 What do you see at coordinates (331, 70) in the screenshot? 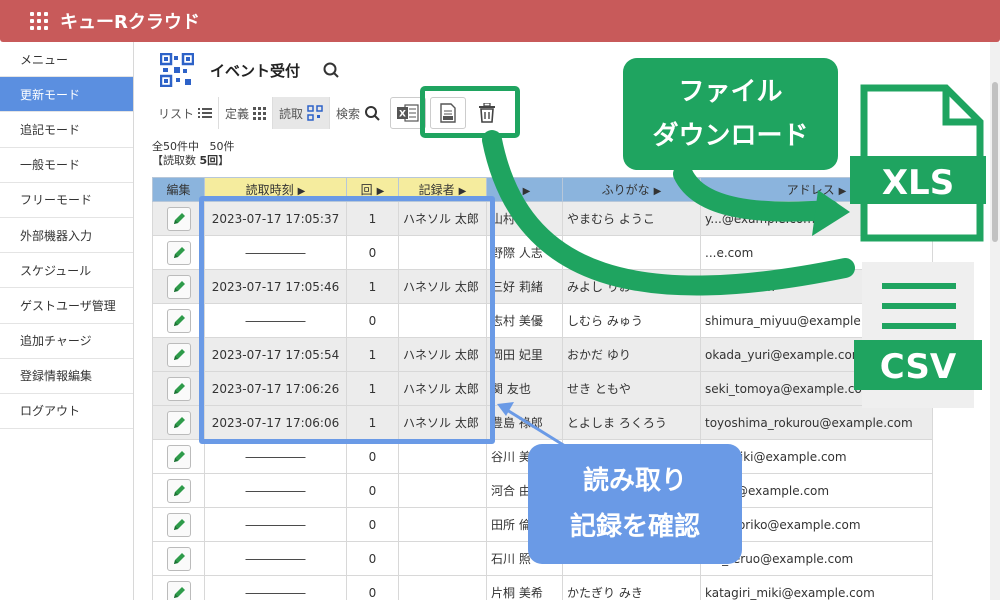
I see `search-icon` at bounding box center [331, 70].